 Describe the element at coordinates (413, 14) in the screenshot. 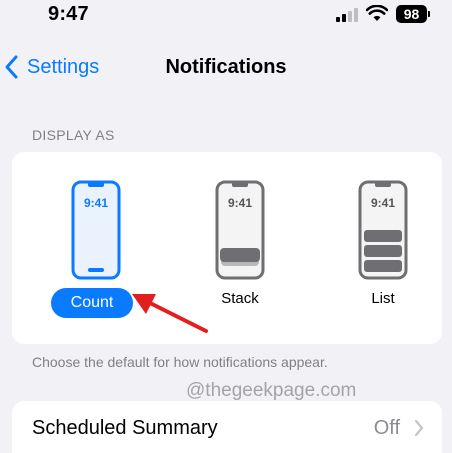

I see `battery-icon: 98` at that location.